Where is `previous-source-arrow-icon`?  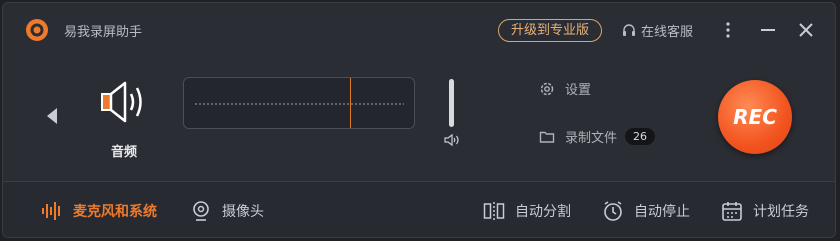
previous-source-arrow-icon is located at coordinates (52, 116).